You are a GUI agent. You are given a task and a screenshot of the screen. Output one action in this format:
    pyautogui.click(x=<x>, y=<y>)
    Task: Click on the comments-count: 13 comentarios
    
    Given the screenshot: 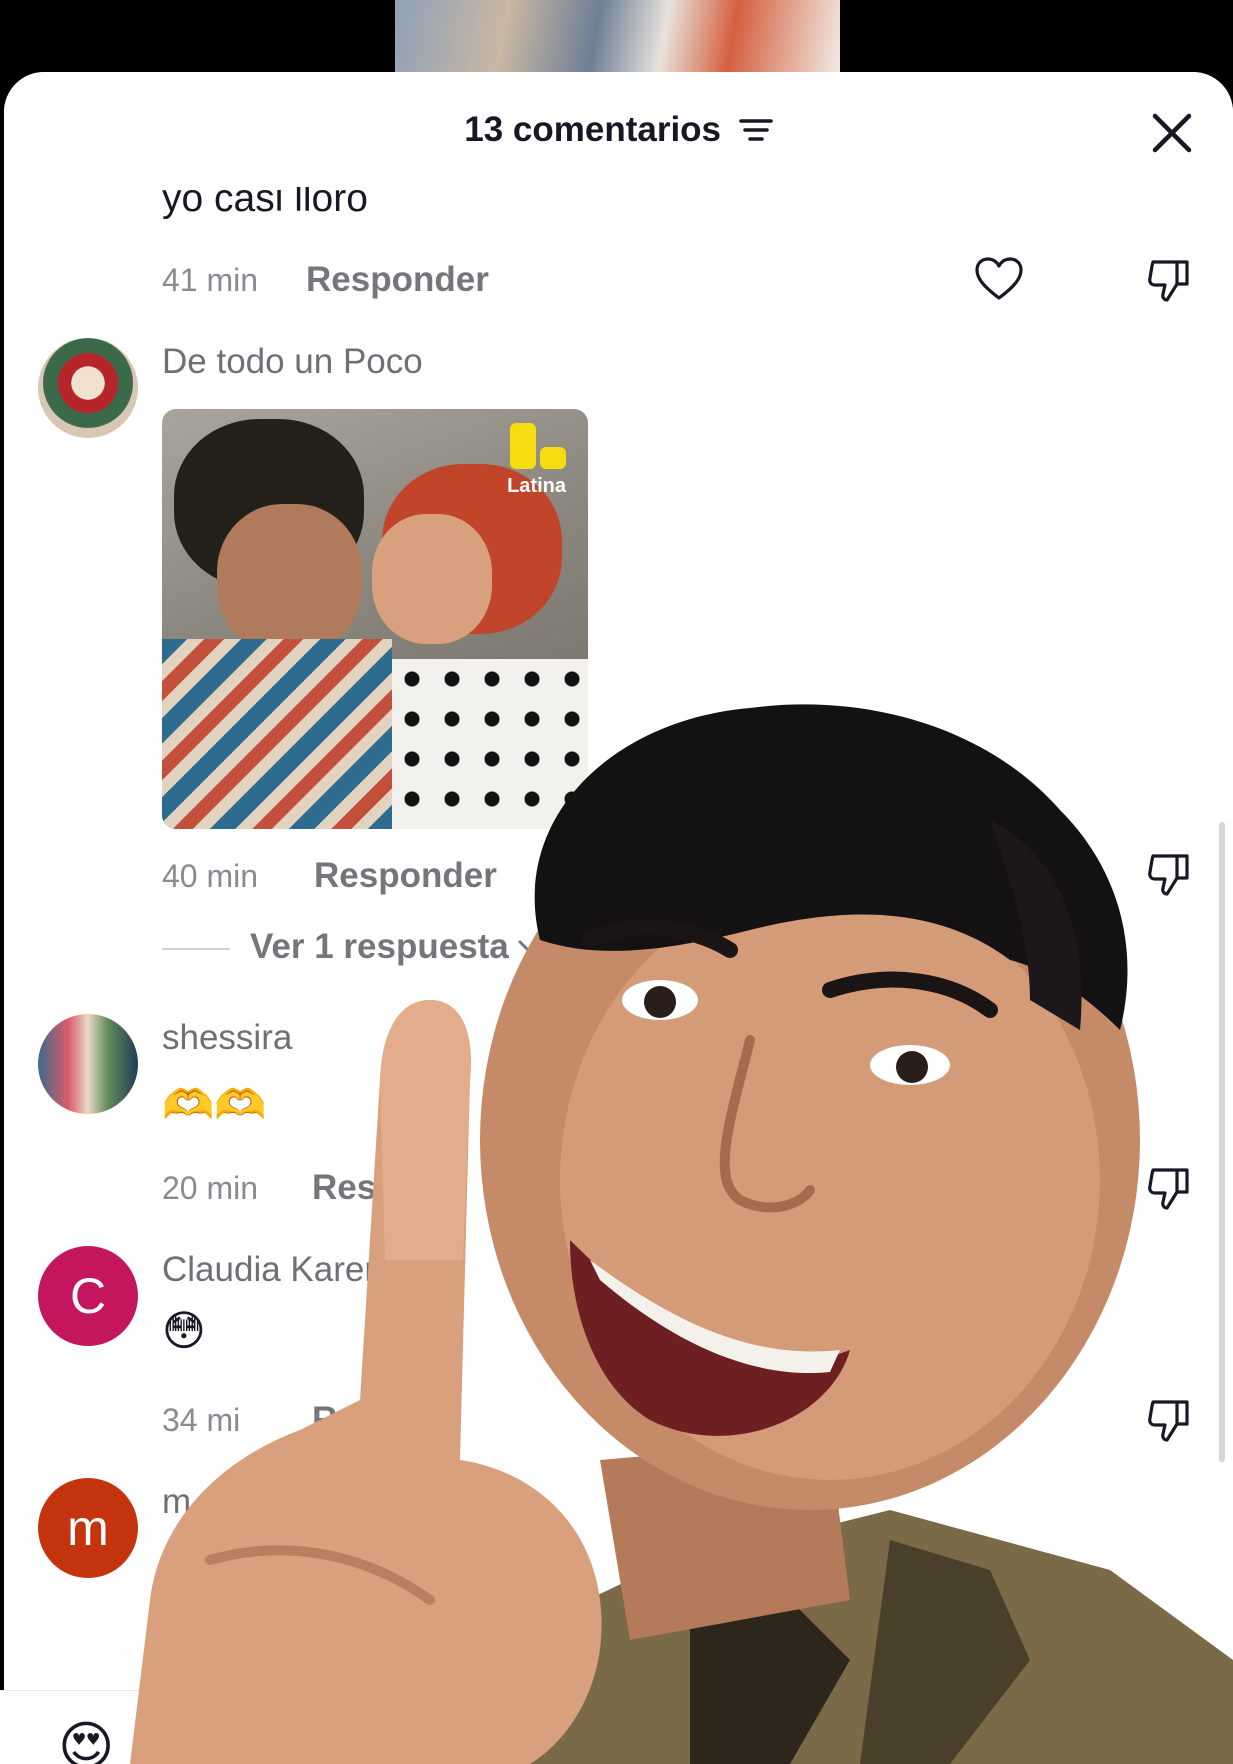 What is the action you would take?
    pyautogui.click(x=593, y=129)
    